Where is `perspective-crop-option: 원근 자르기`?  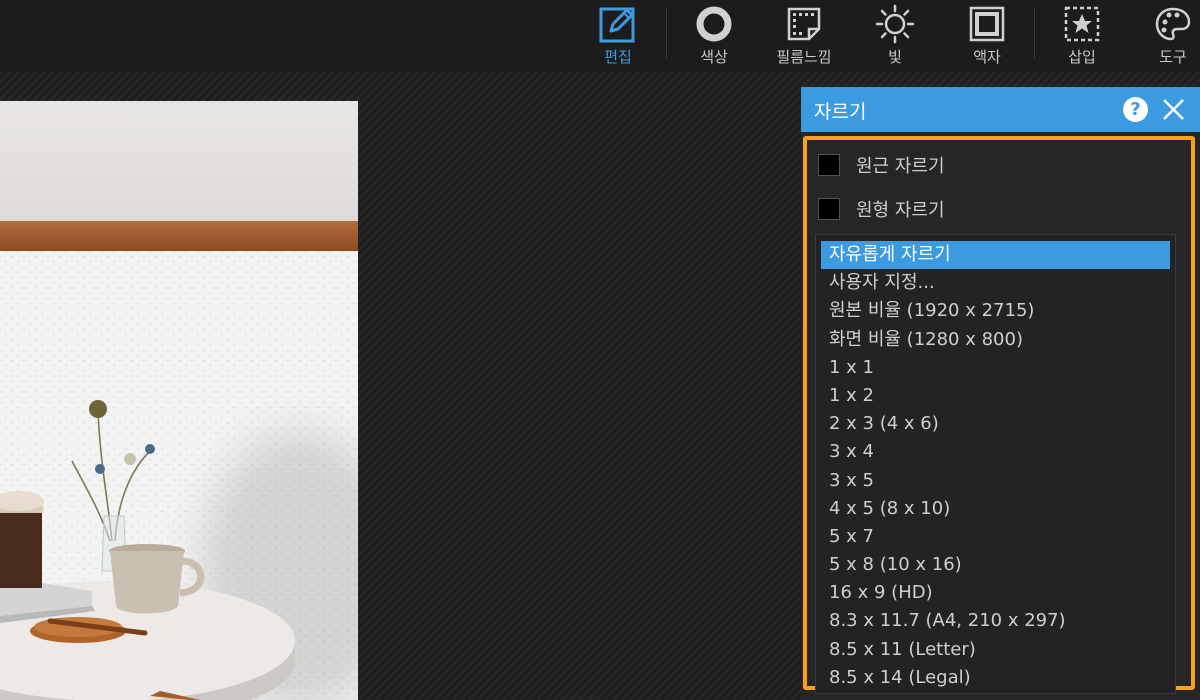 perspective-crop-option: 원근 자르기 is located at coordinates (881, 165).